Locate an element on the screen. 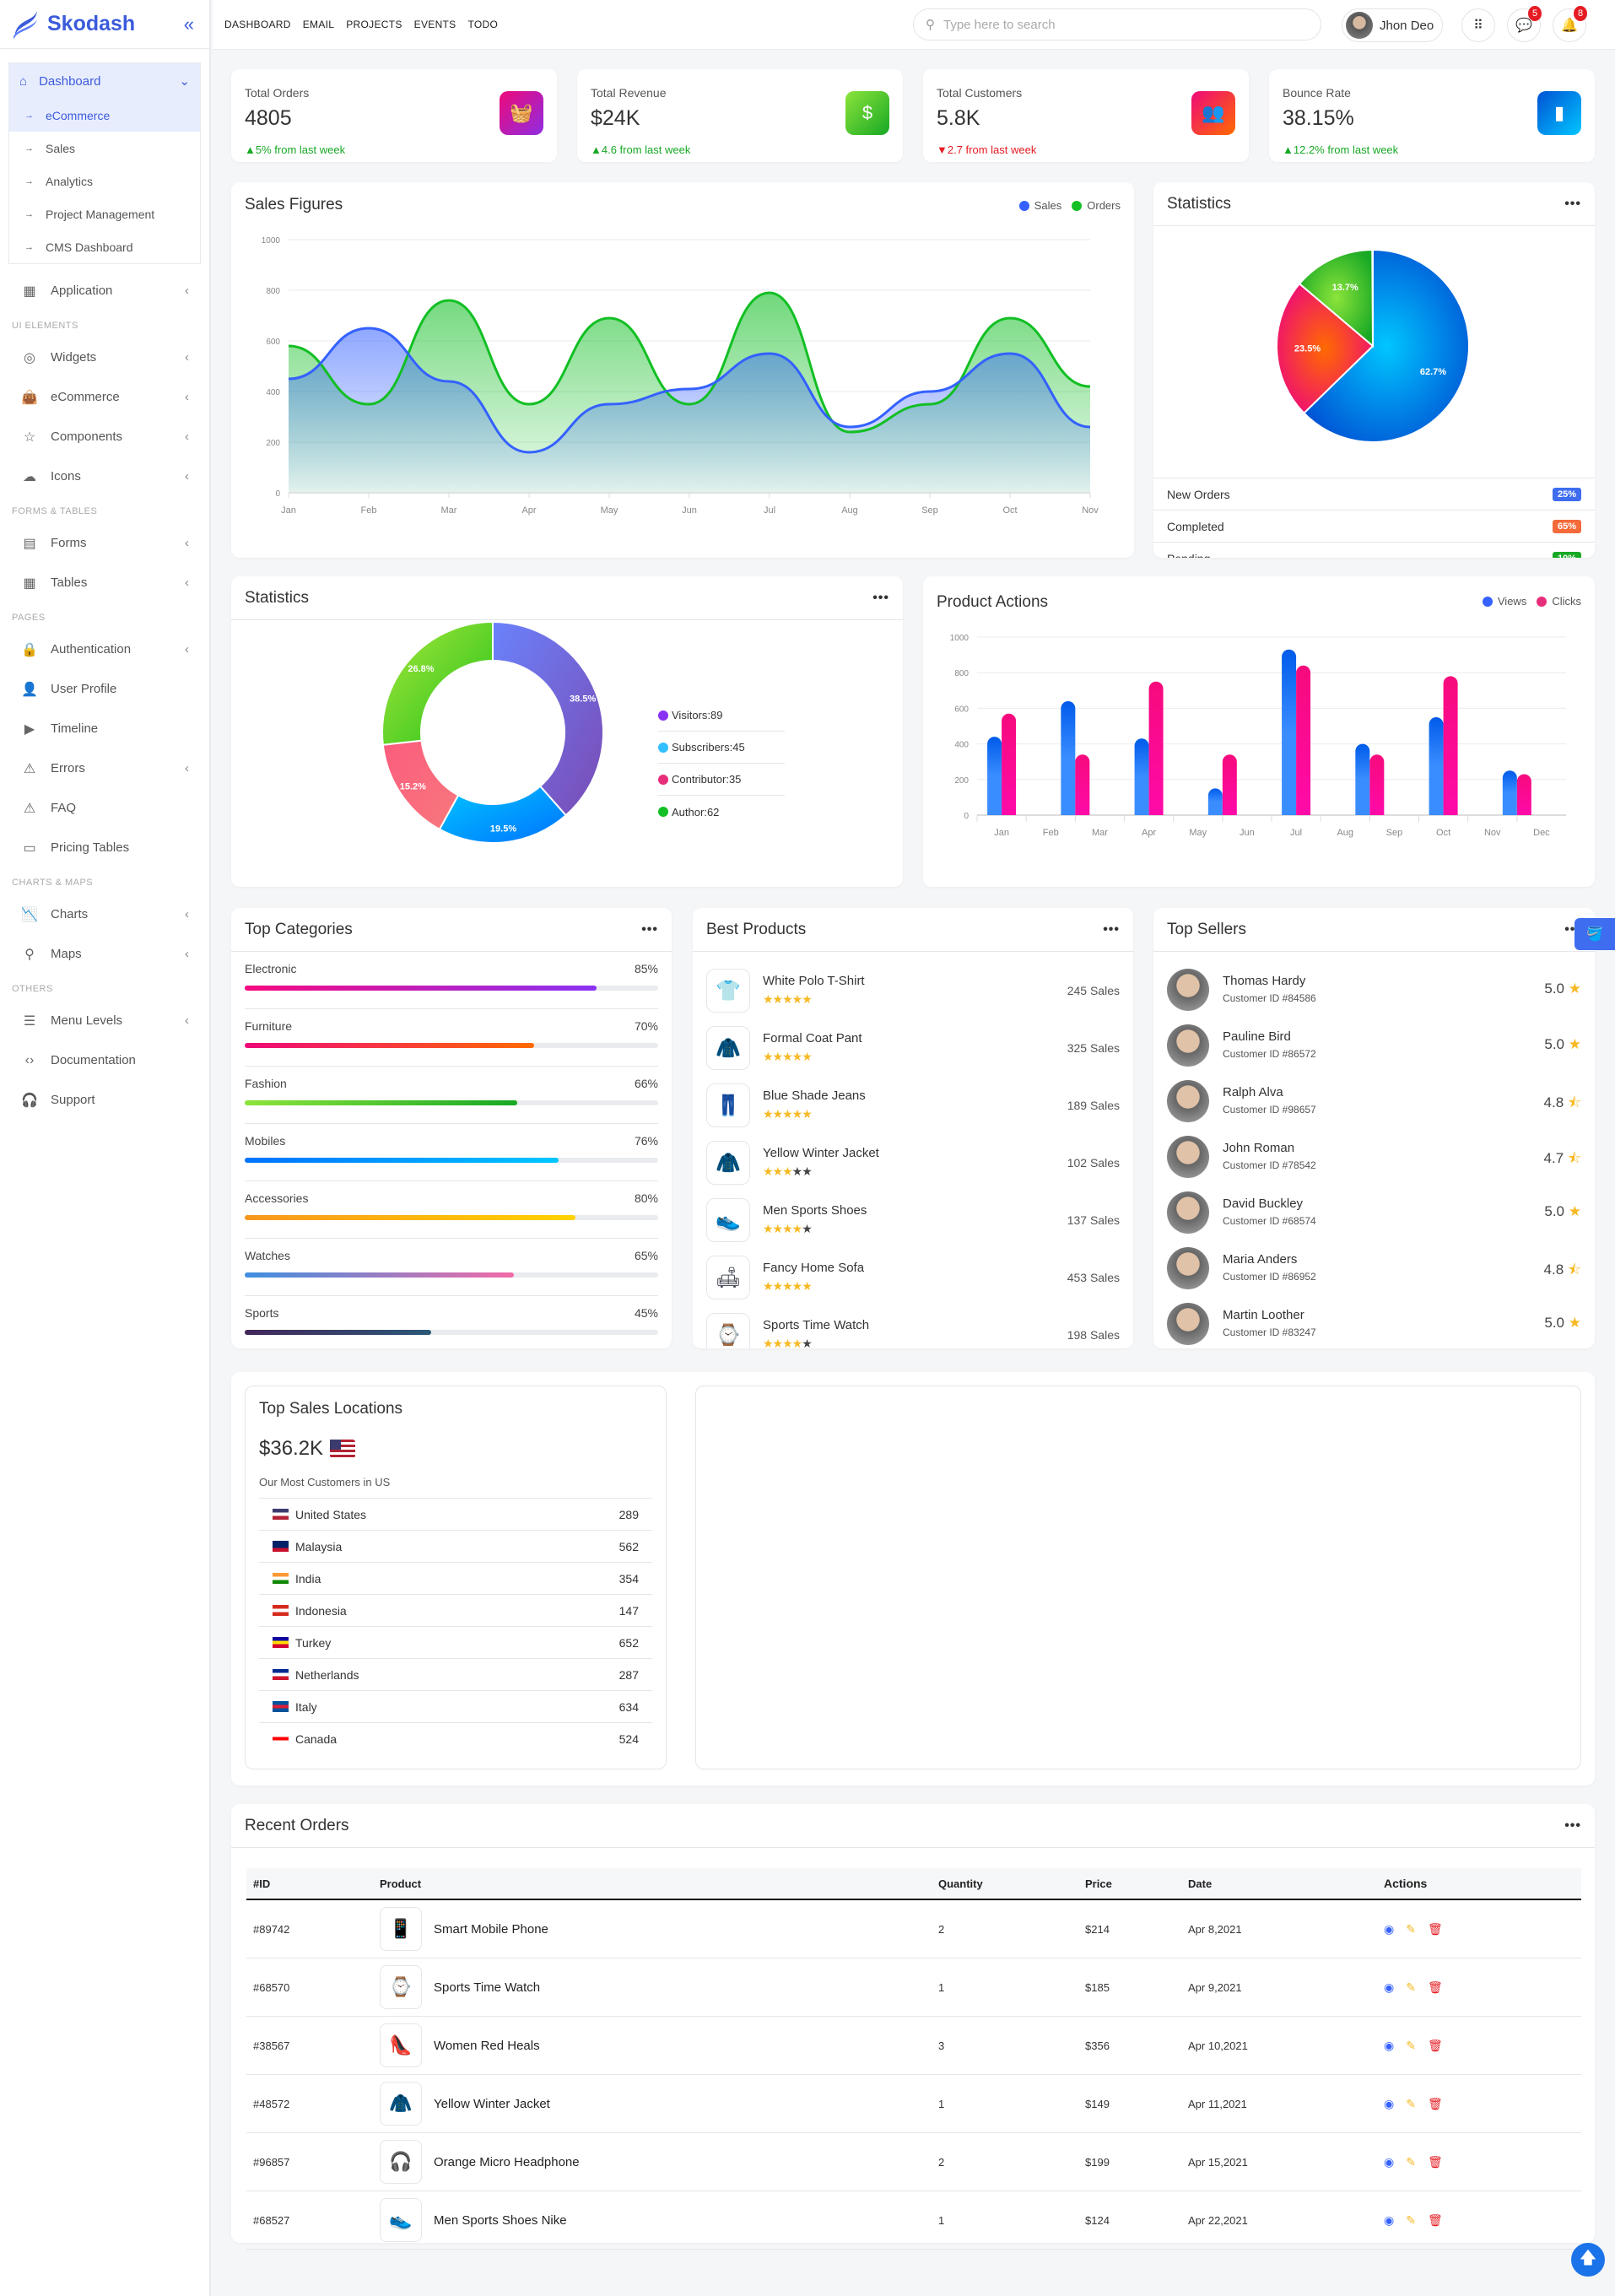  sidebar-item-faq: ⚠ FAQ is located at coordinates (104, 808).